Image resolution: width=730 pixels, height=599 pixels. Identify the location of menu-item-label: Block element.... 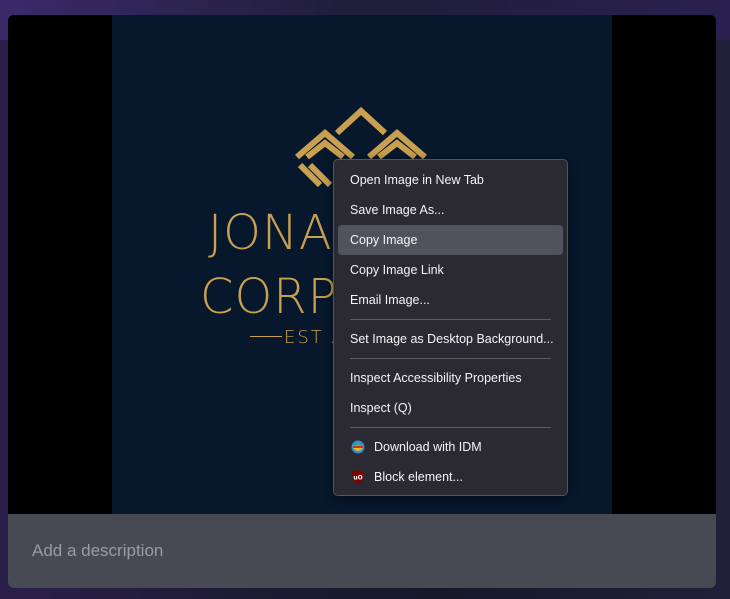
(418, 477).